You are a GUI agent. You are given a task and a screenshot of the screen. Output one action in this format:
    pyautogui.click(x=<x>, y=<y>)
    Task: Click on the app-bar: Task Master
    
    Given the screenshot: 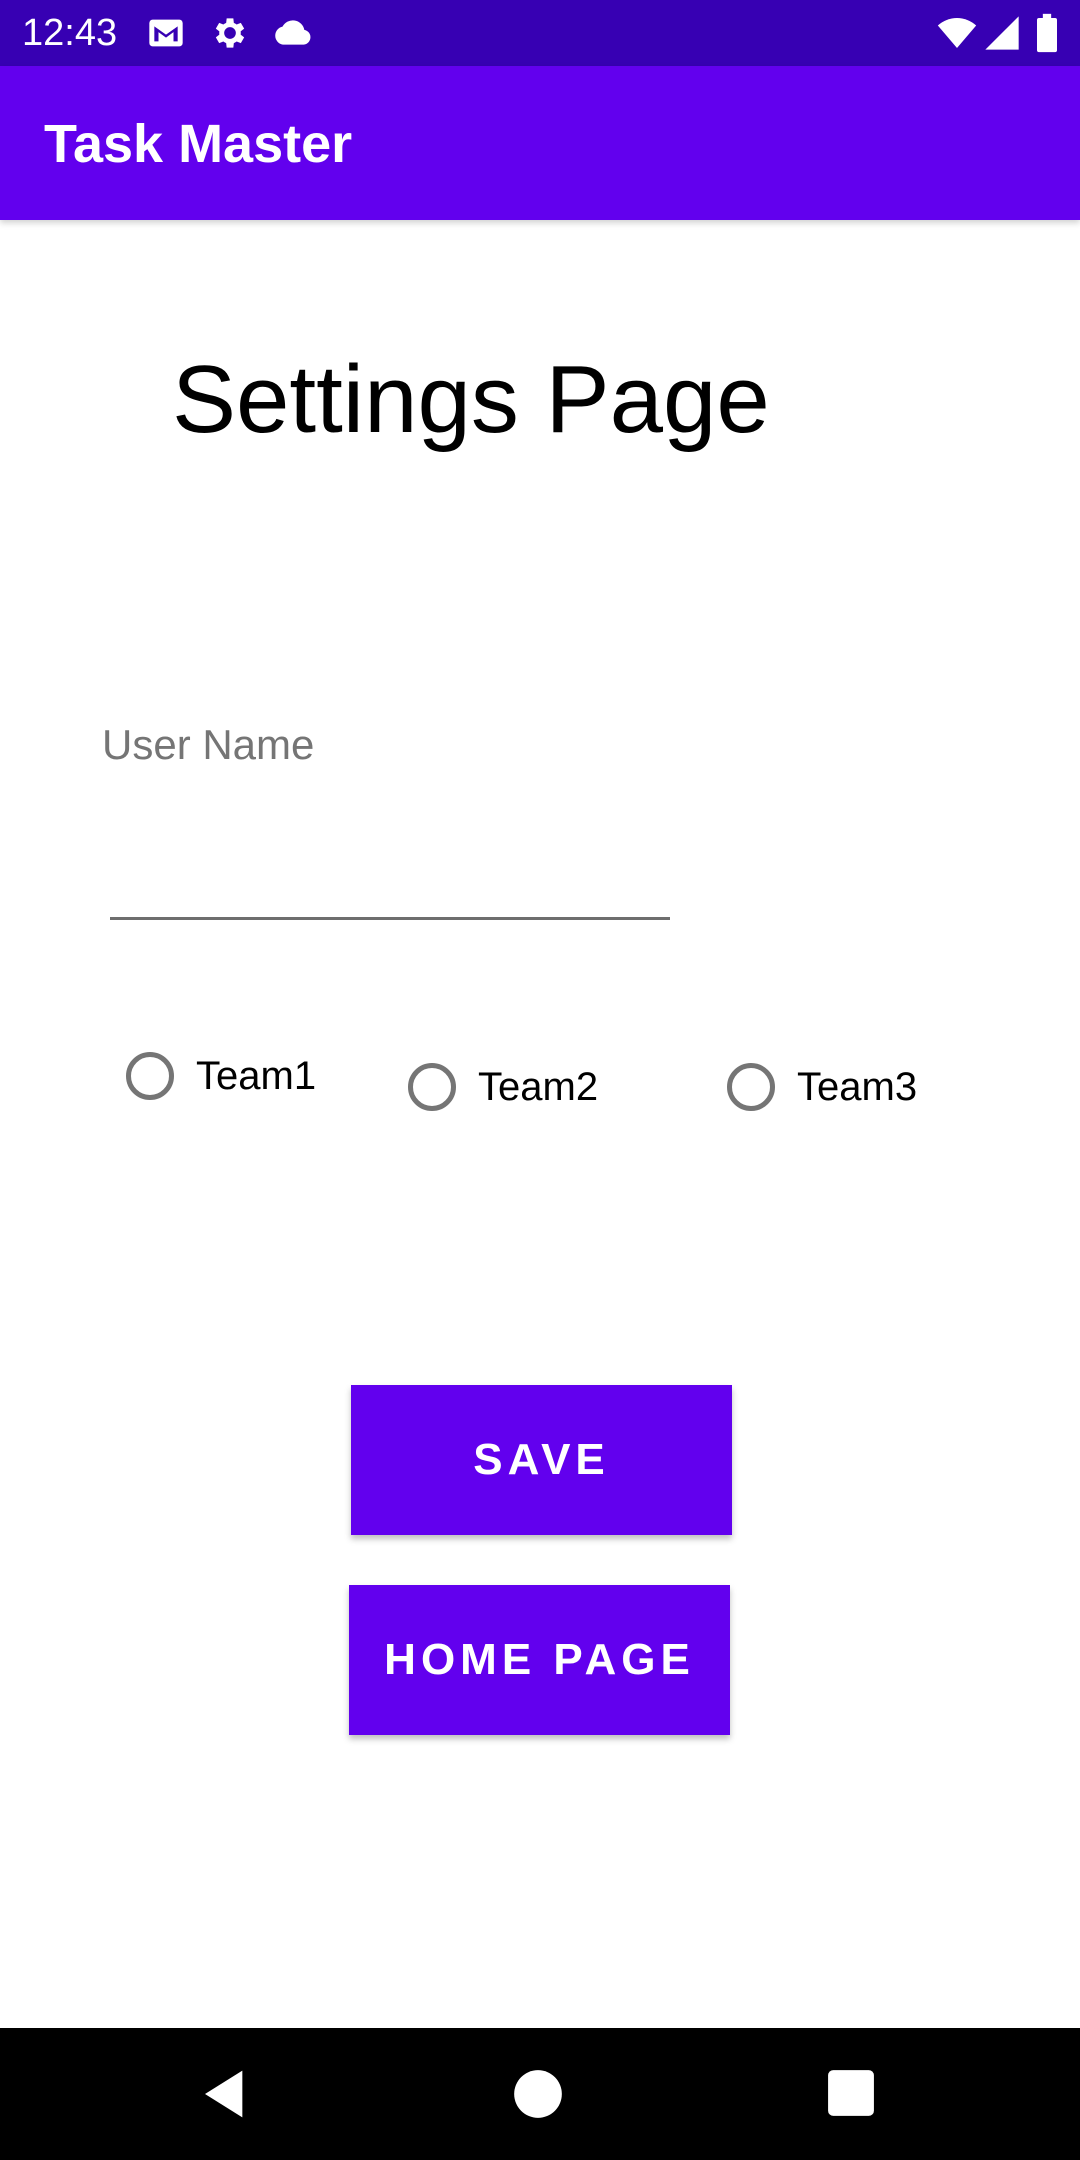 What is the action you would take?
    pyautogui.click(x=540, y=143)
    